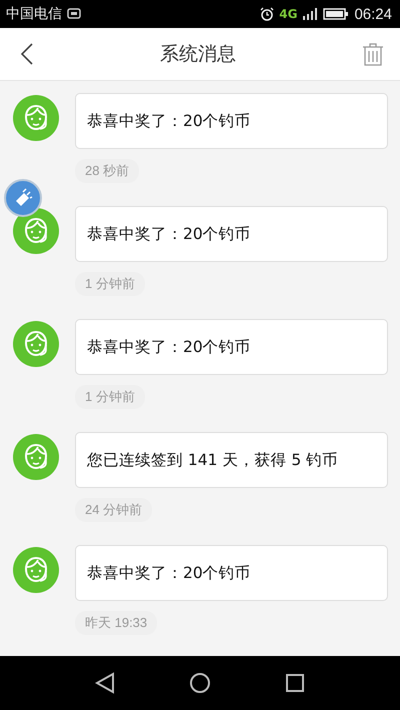 The width and height of the screenshot is (400, 710). What do you see at coordinates (113, 510) in the screenshot?
I see `message-time: 24 分钟前` at bounding box center [113, 510].